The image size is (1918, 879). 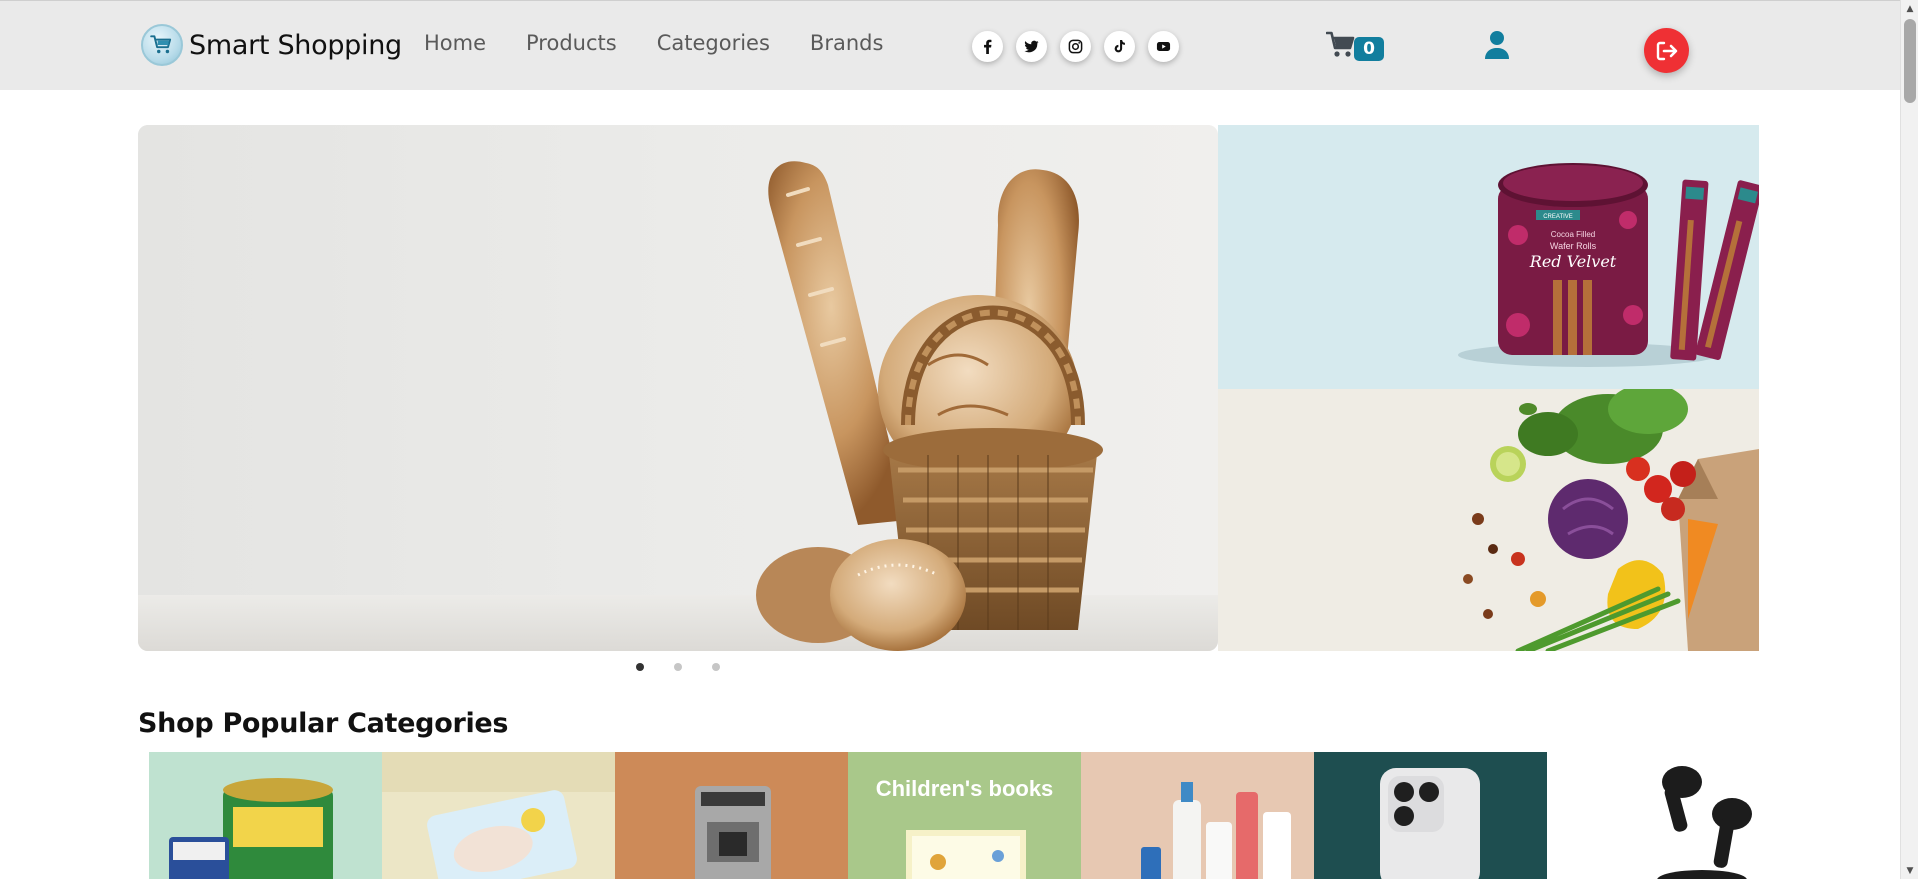 I want to click on section-title-popular-categories: Shop Popular Categories, so click(x=323, y=723).